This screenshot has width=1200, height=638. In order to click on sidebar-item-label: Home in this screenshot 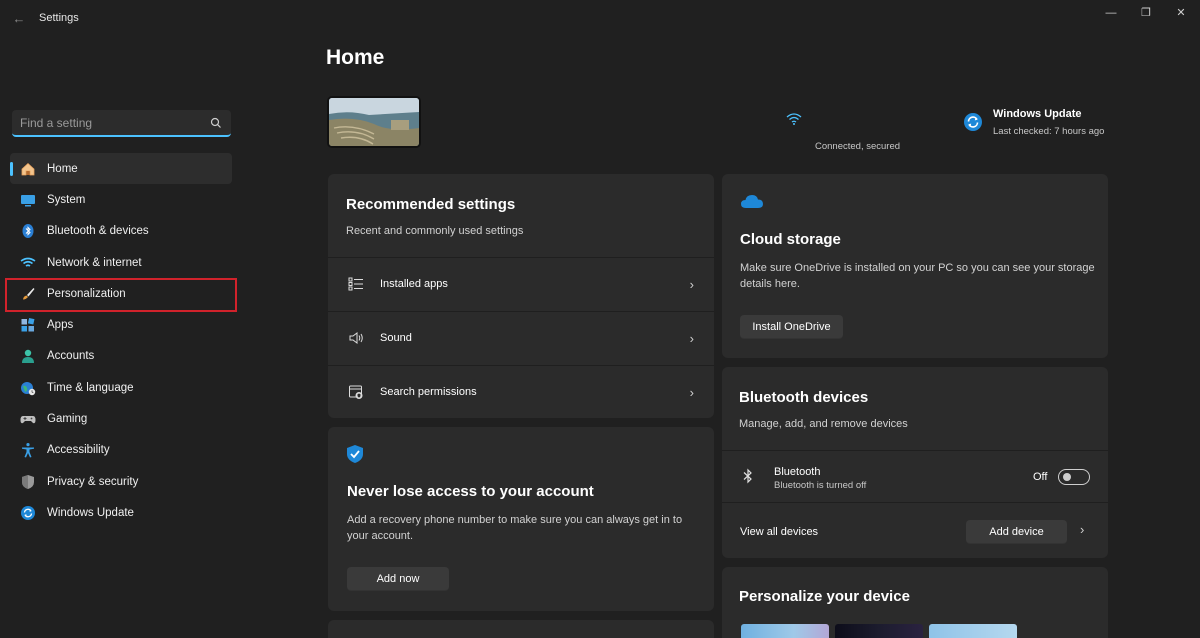, I will do `click(62, 168)`.